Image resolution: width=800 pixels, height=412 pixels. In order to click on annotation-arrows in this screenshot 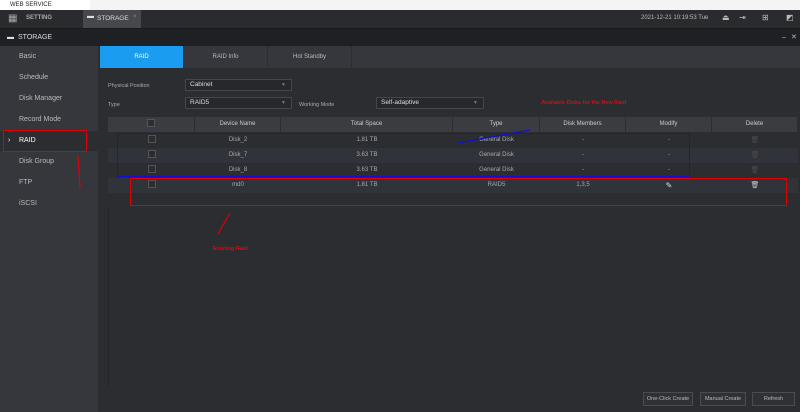, I will do `click(304, 182)`.